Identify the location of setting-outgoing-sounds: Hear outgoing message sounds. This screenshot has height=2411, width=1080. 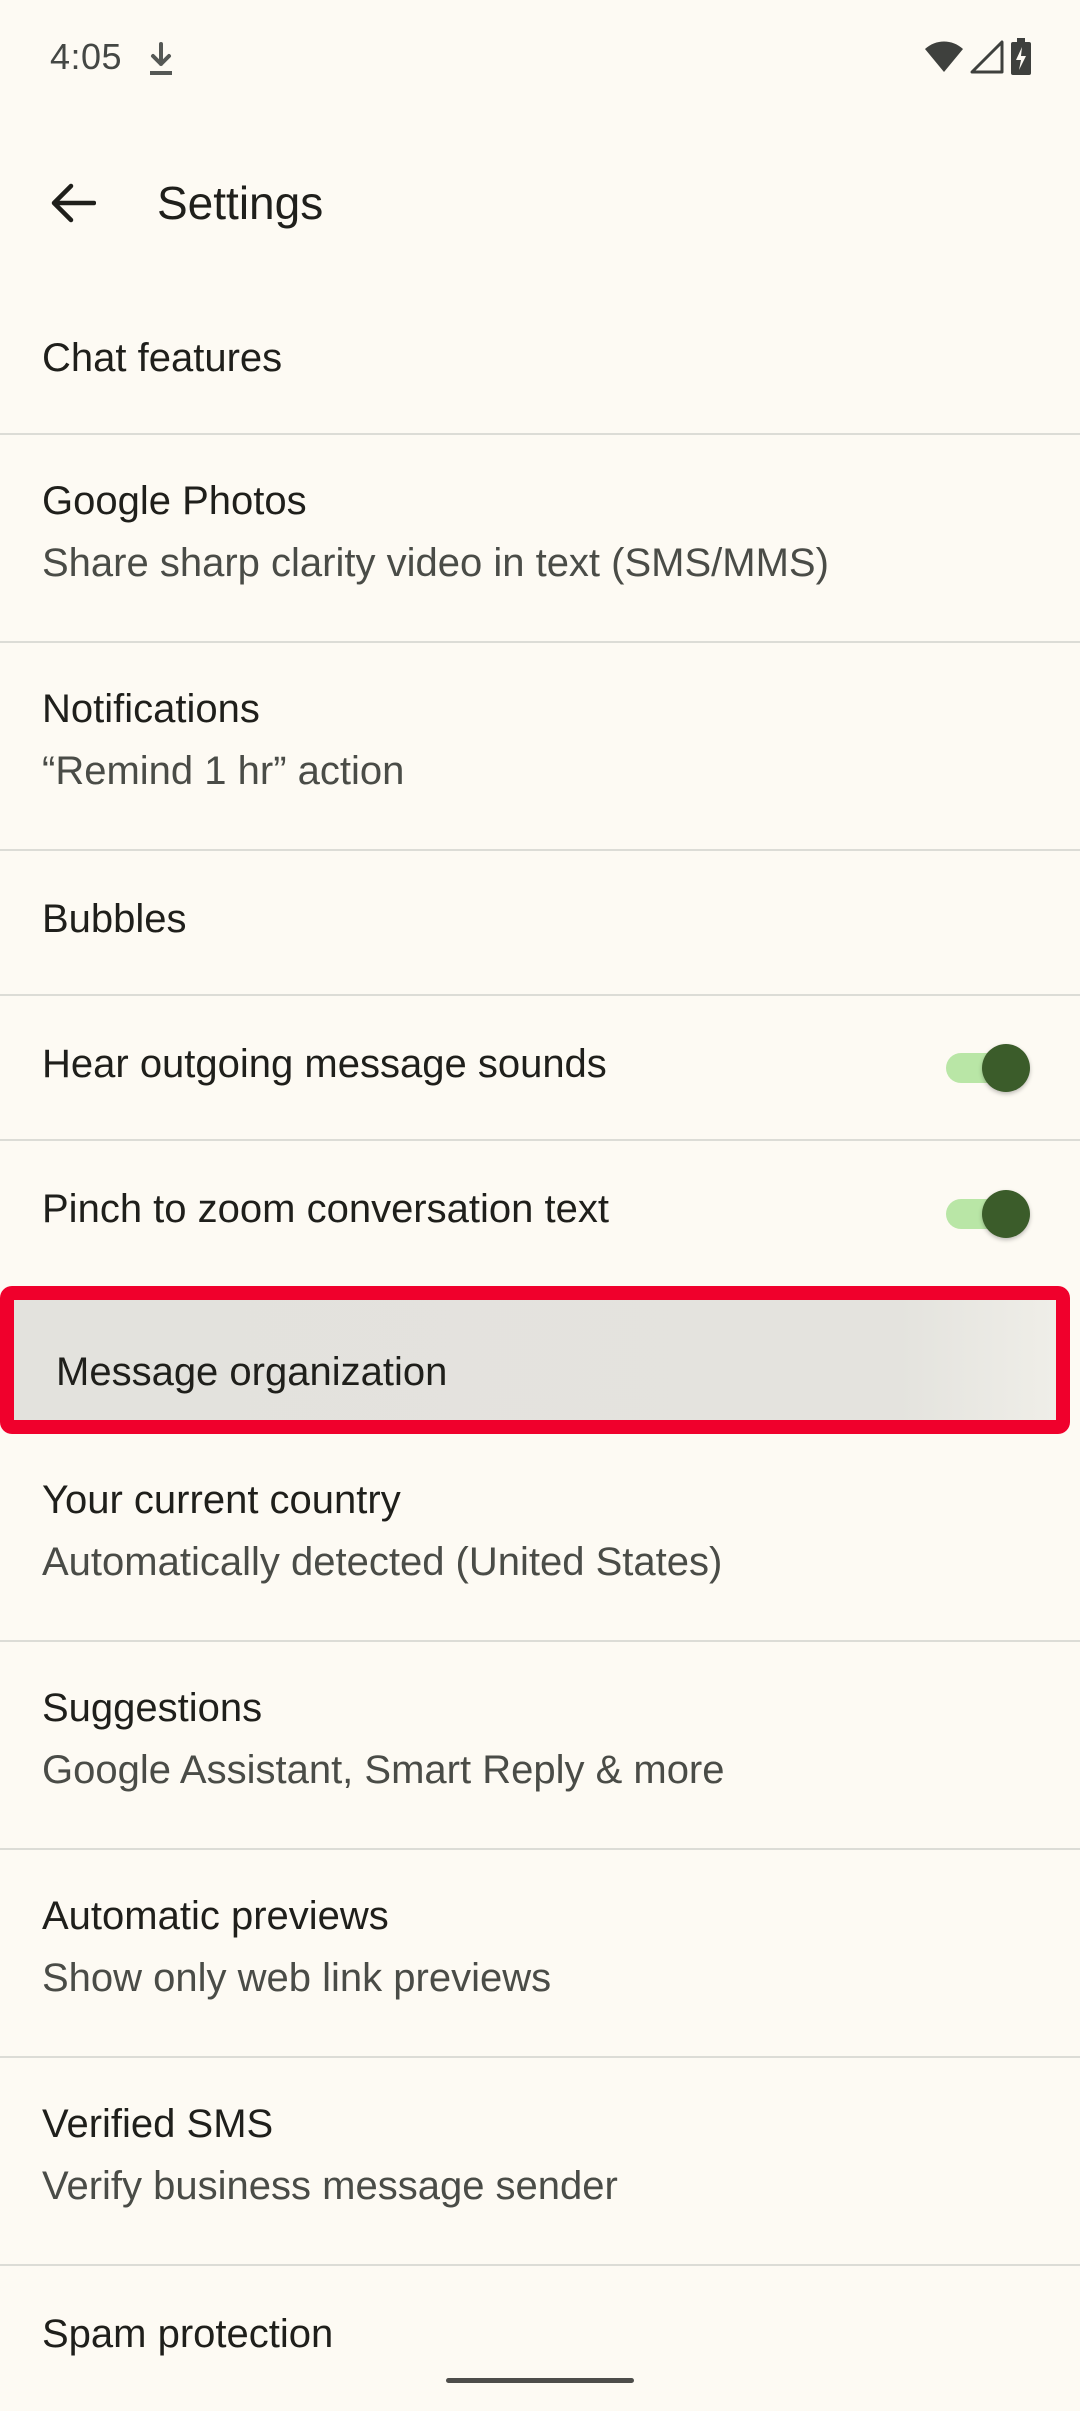
(540, 1068).